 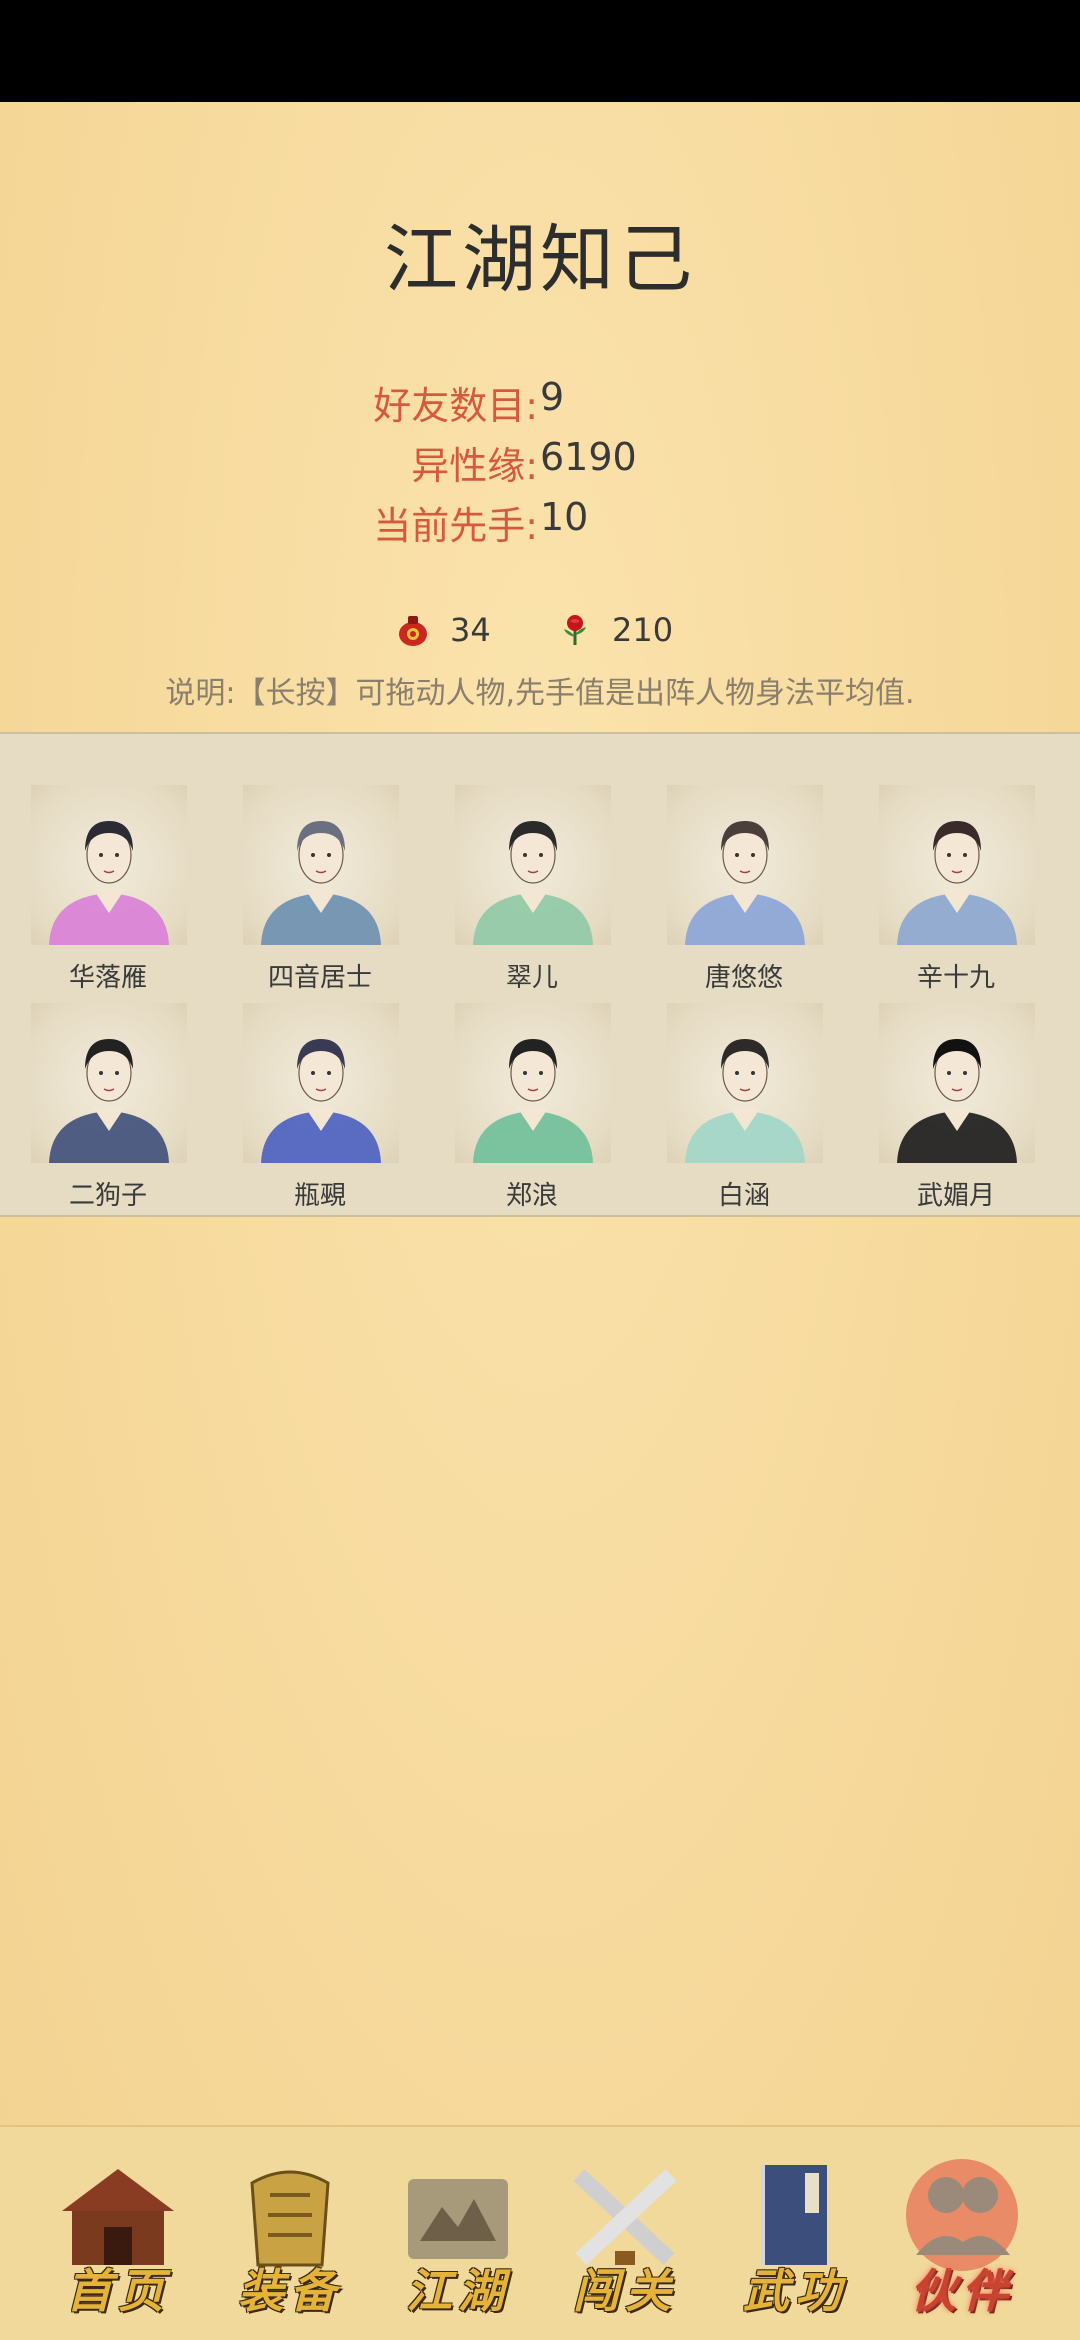 I want to click on nav-item: 闯关, so click(x=625, y=2236).